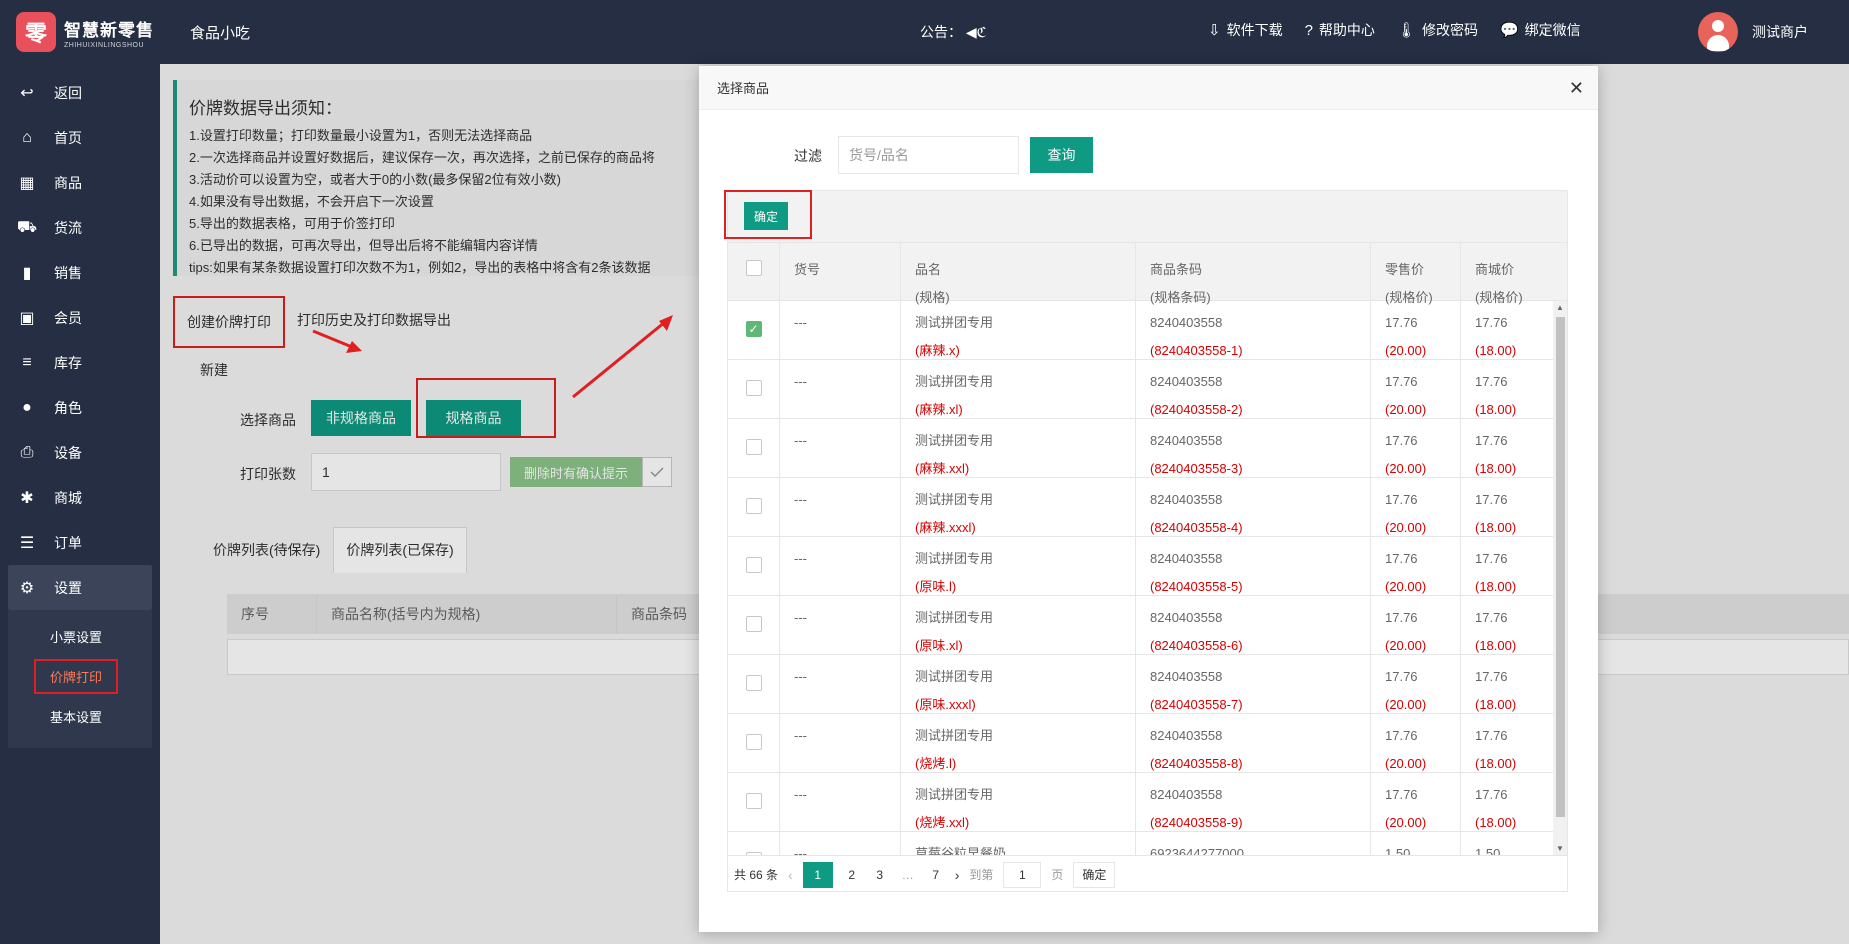 Image resolution: width=1849 pixels, height=944 pixels. What do you see at coordinates (1018, 566) in the screenshot?
I see `cell-name: 测试拼团专用 (原味.l)` at bounding box center [1018, 566].